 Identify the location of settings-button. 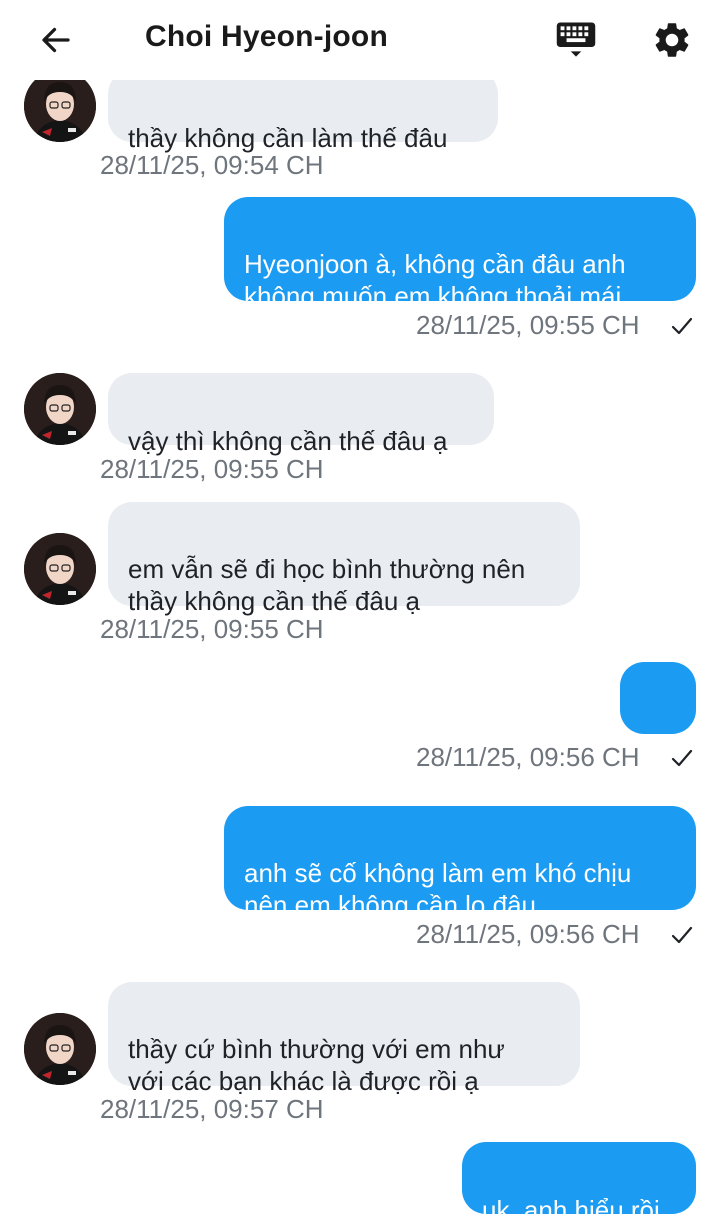
(672, 40).